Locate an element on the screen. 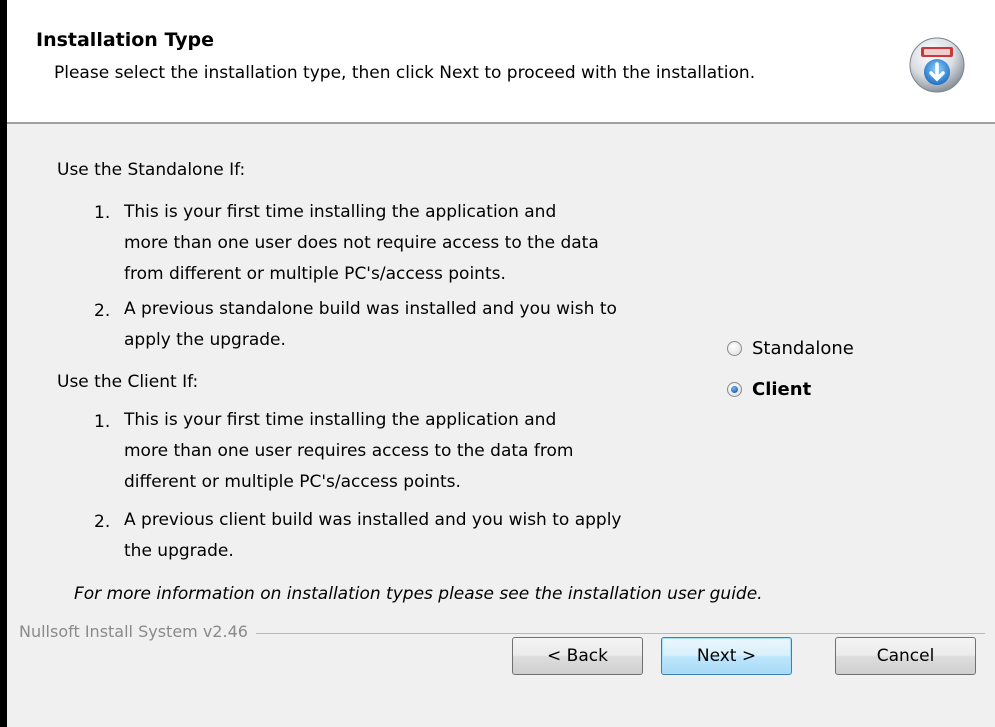 The image size is (995, 727). standalone-heading: Use the Standalone If: is located at coordinates (151, 170).